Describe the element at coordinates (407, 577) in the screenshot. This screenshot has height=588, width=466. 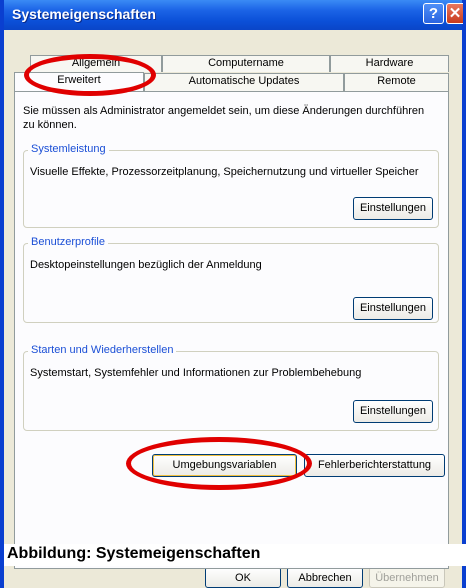
I see `apply-button: Übernehmen` at that location.